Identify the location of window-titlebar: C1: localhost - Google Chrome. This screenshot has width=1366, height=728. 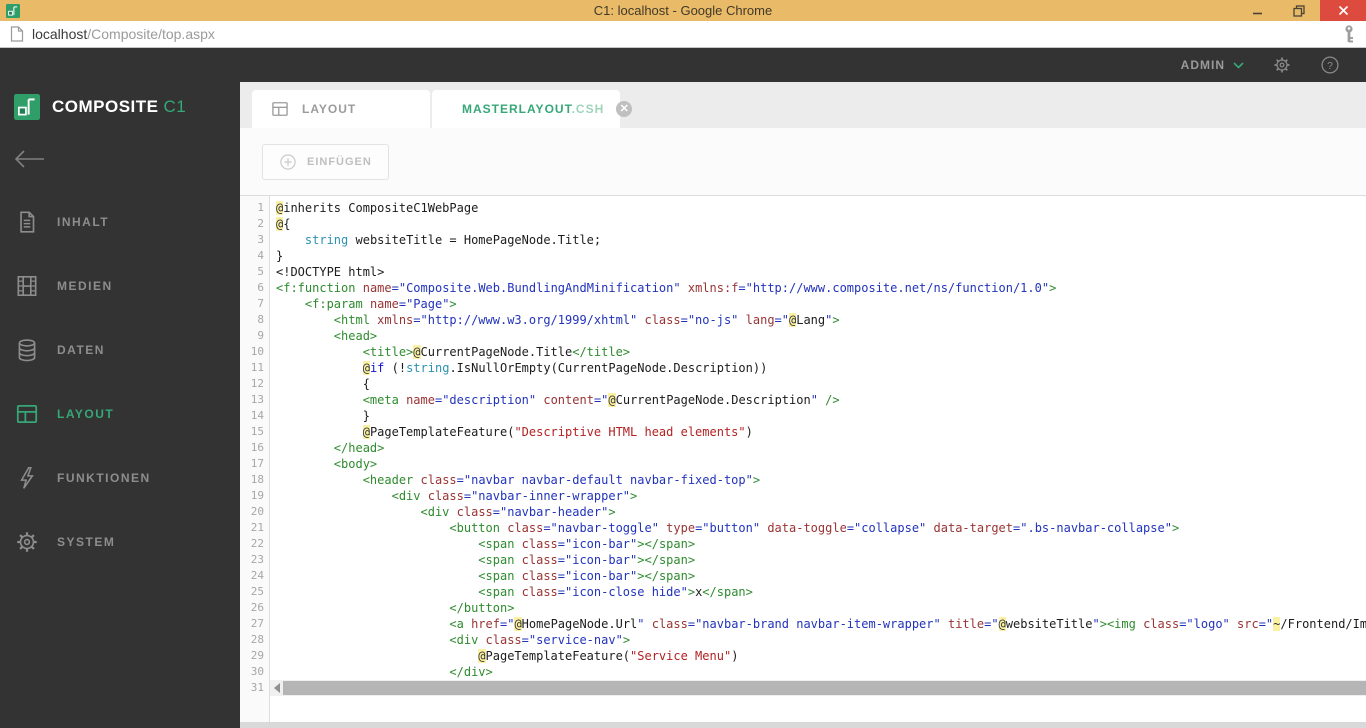
(683, 10).